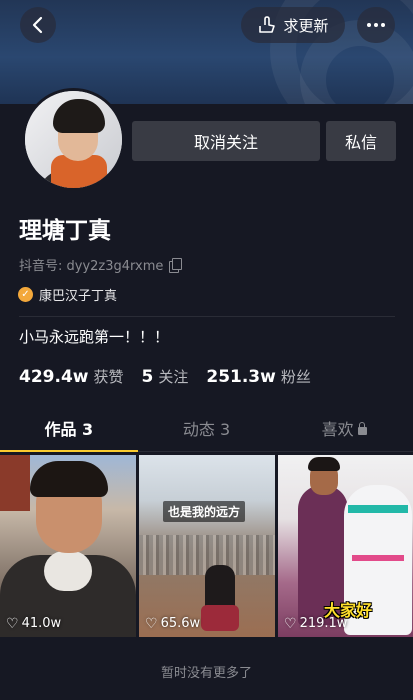 This screenshot has height=700, width=413. What do you see at coordinates (147, 377) in the screenshot?
I see `stat-value: 5` at bounding box center [147, 377].